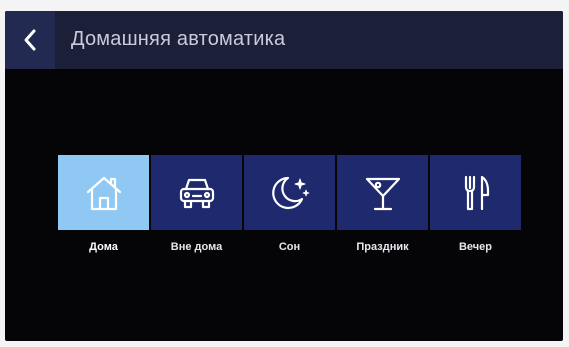 This screenshot has height=347, width=569. Describe the element at coordinates (382, 247) in the screenshot. I see `mode-label: Праздник` at that location.